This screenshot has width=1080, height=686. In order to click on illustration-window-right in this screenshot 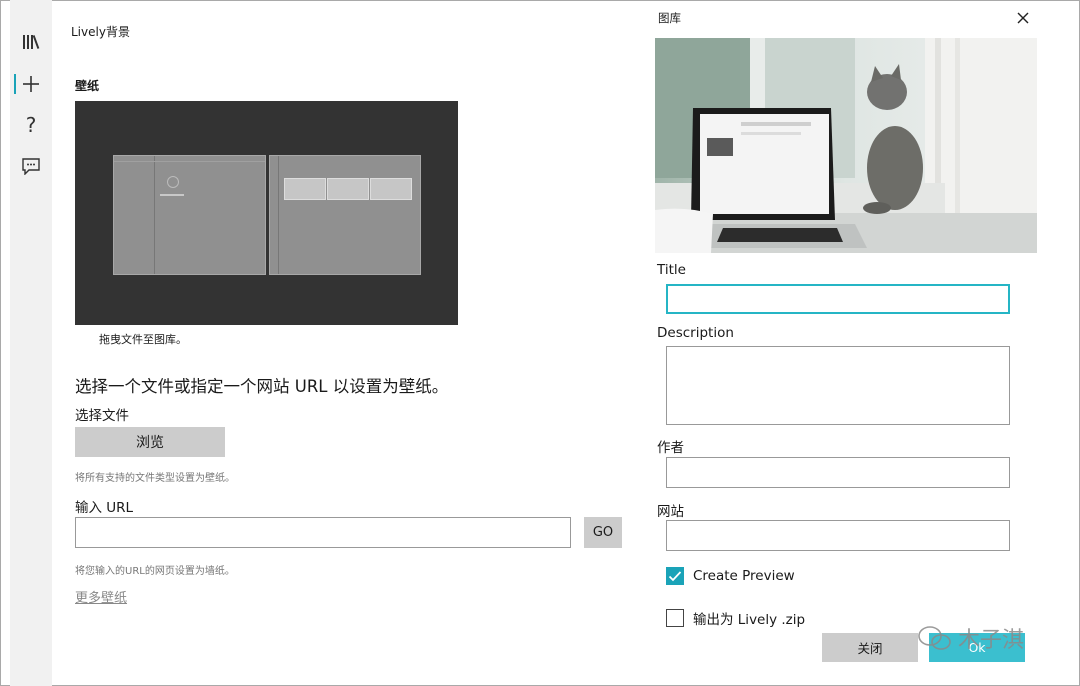, I will do `click(345, 215)`.